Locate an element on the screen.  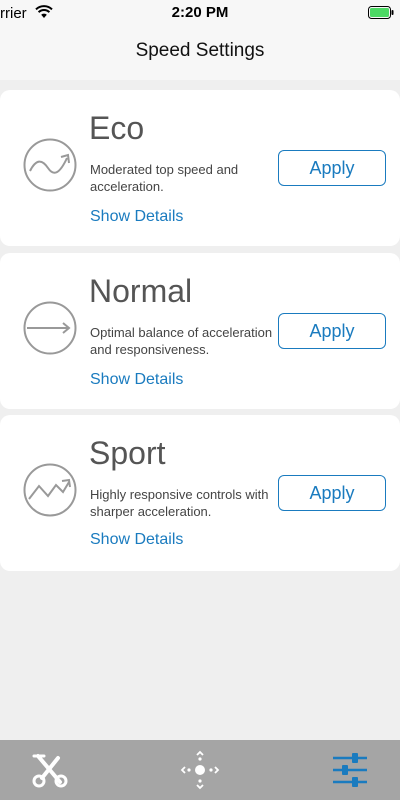
status-time: 2:20 PM is located at coordinates (200, 12).